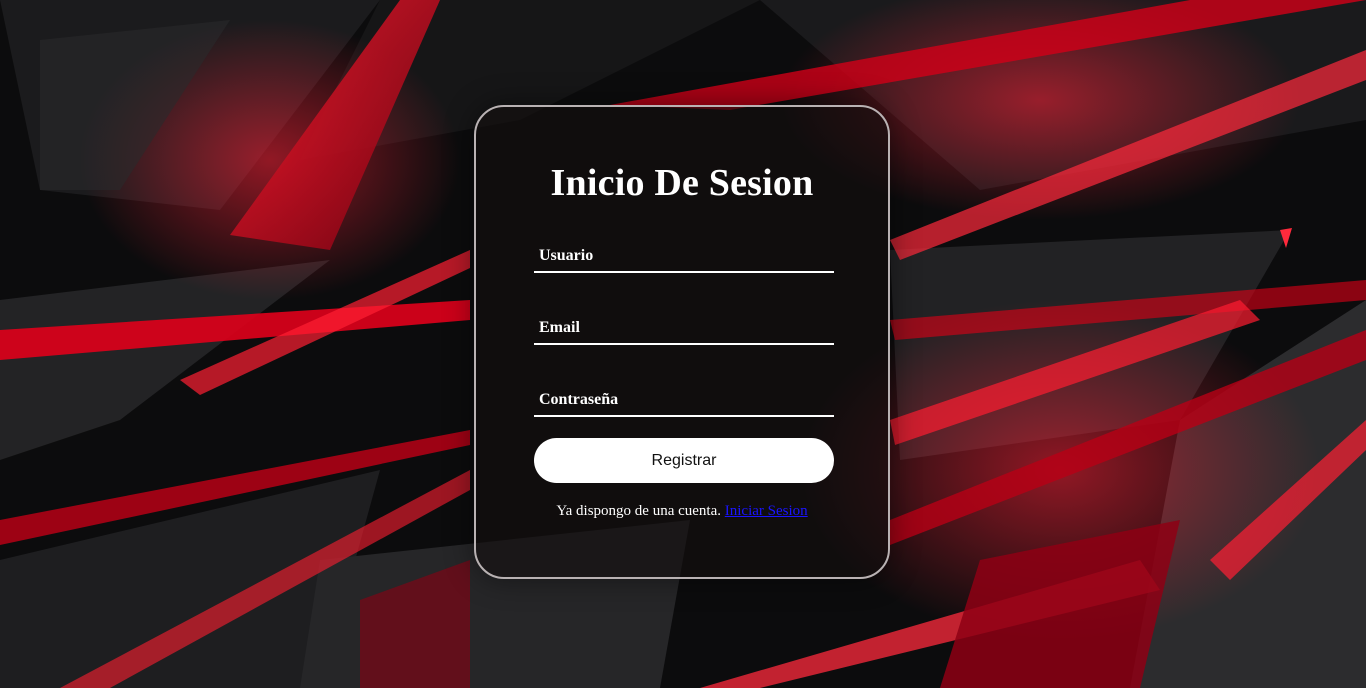 This screenshot has width=1366, height=688. I want to click on login-prompt-text: Ya dispongo de una cuenta., so click(639, 511).